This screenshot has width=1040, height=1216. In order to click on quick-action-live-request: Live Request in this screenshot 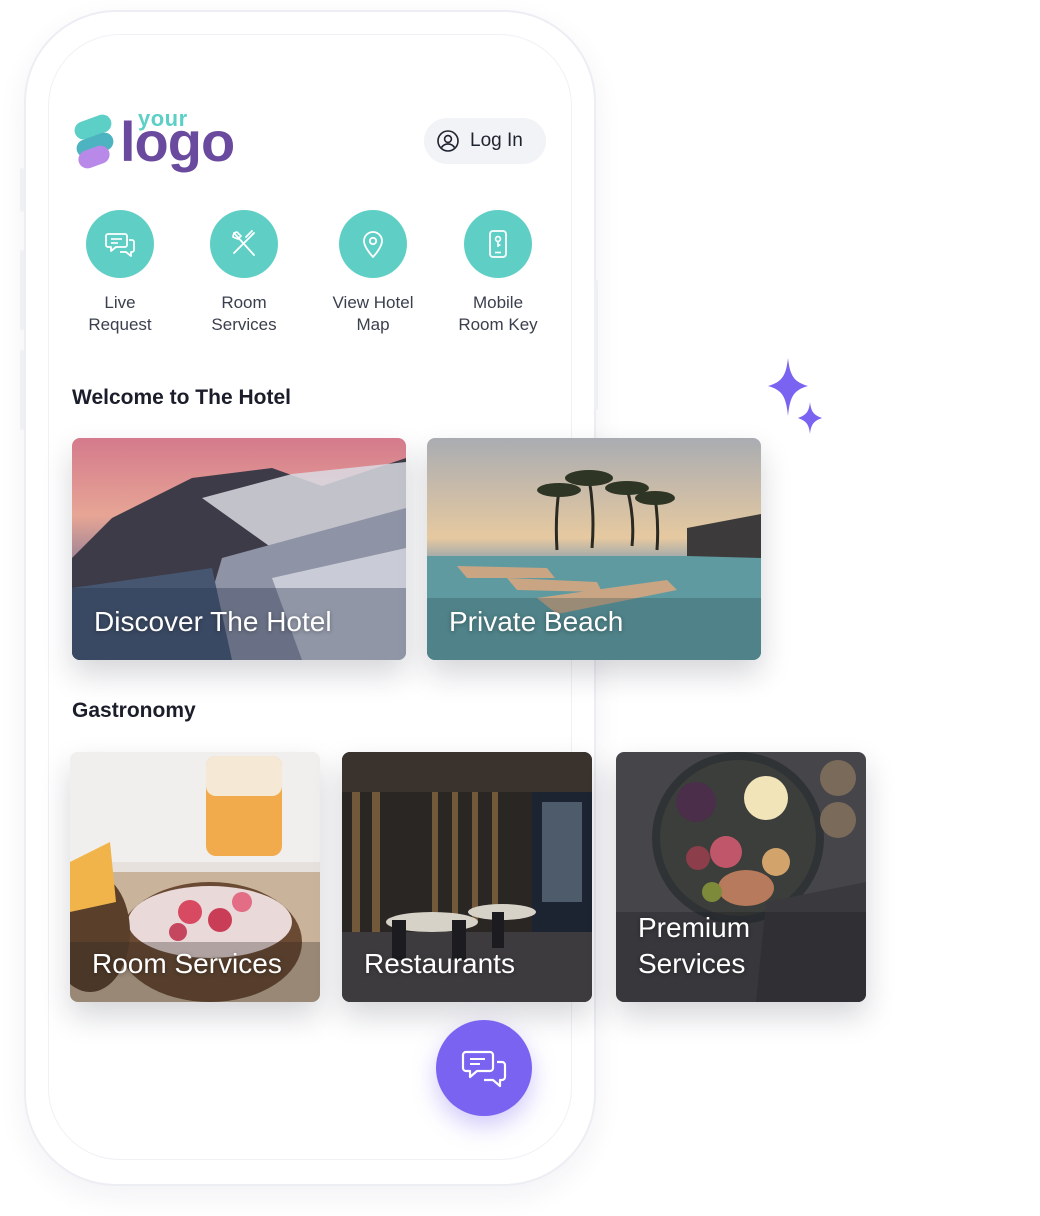, I will do `click(120, 273)`.